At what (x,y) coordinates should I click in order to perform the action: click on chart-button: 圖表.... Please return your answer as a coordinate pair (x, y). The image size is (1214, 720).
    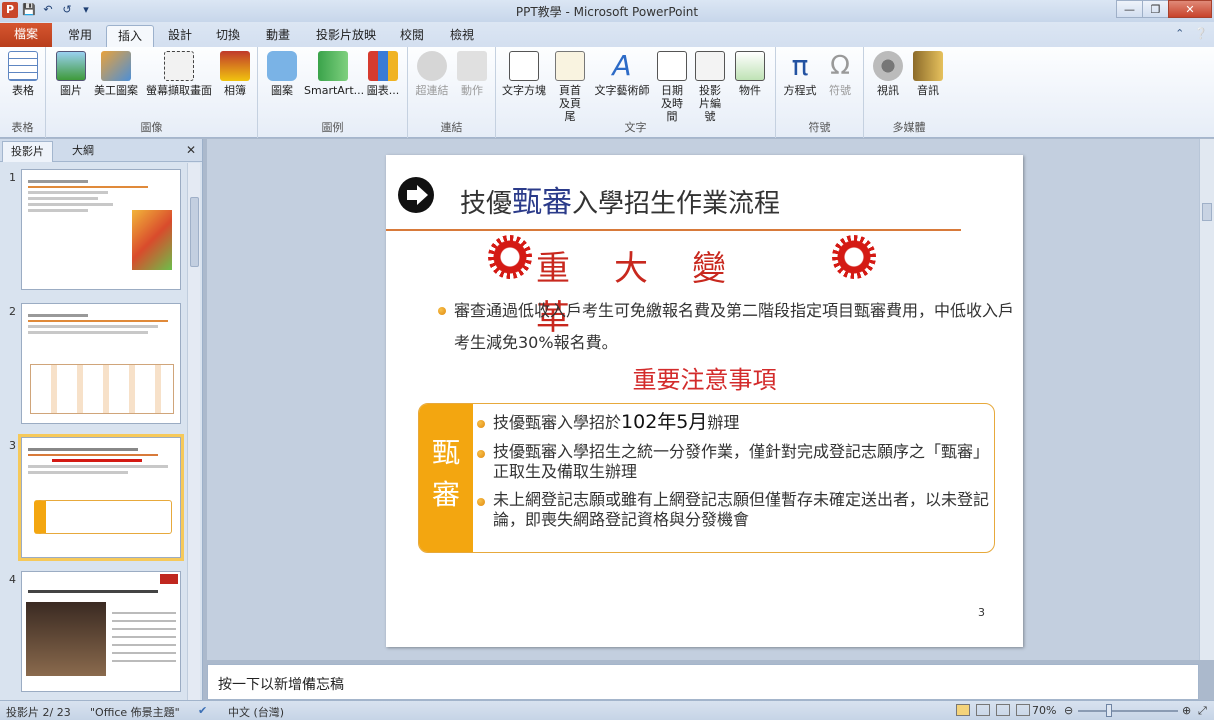
    Looking at the image, I should click on (383, 74).